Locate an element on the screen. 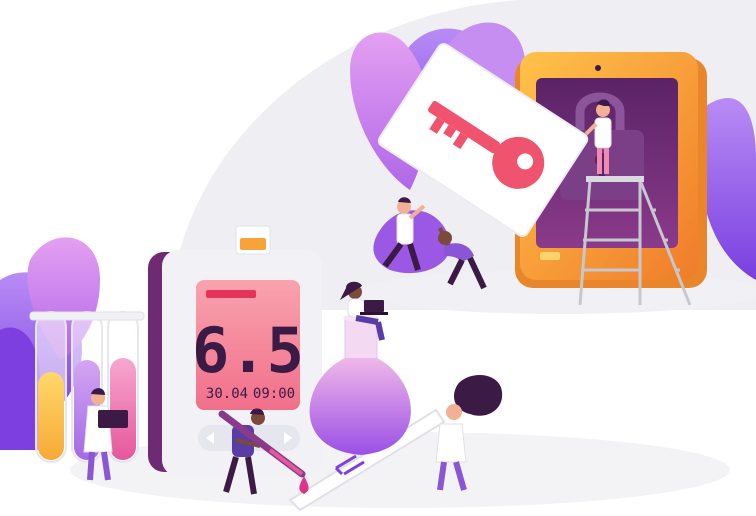 The width and height of the screenshot is (756, 516). flask is located at coordinates (360, 384).